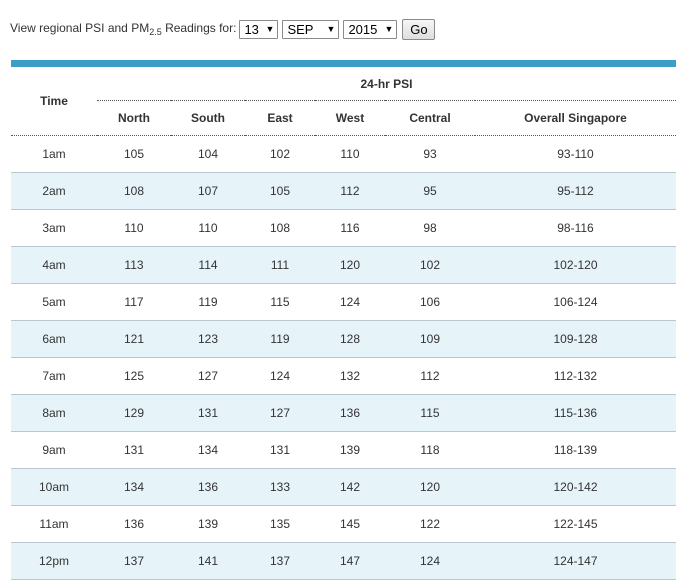  I want to click on time-cell: 4am, so click(54, 265).